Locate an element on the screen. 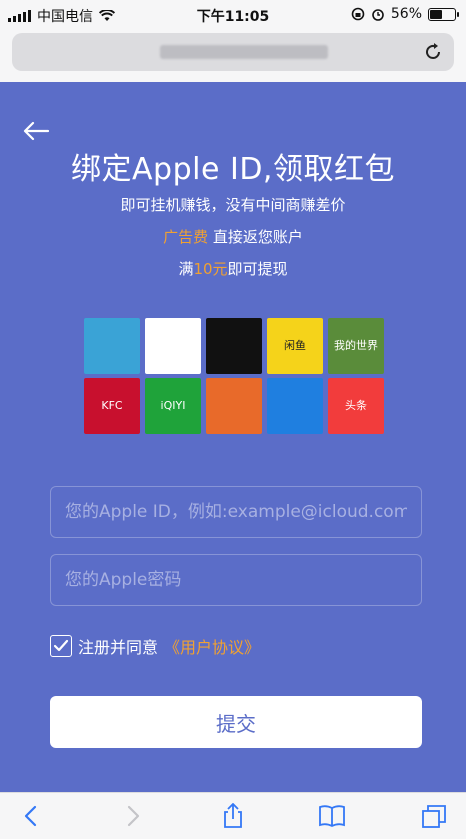  browser-toolbar is located at coordinates (233, 815).